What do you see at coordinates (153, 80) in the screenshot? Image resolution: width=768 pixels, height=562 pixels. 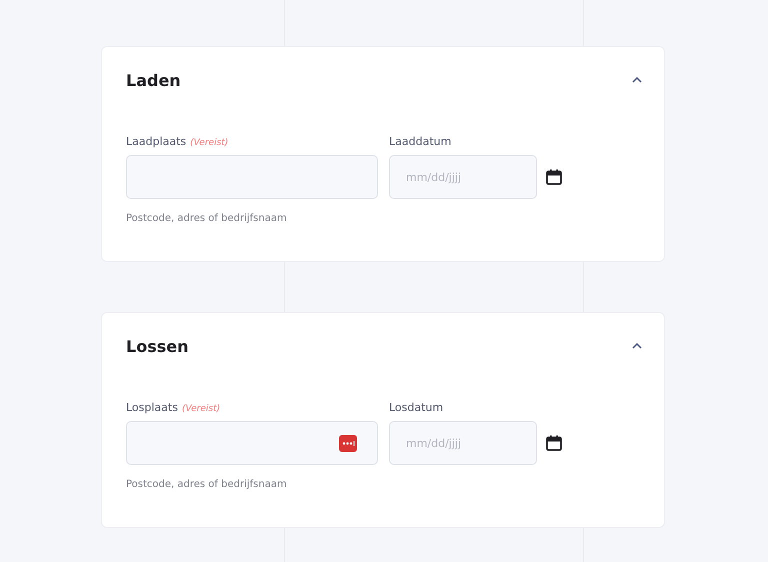 I see `section-title: Laden` at bounding box center [153, 80].